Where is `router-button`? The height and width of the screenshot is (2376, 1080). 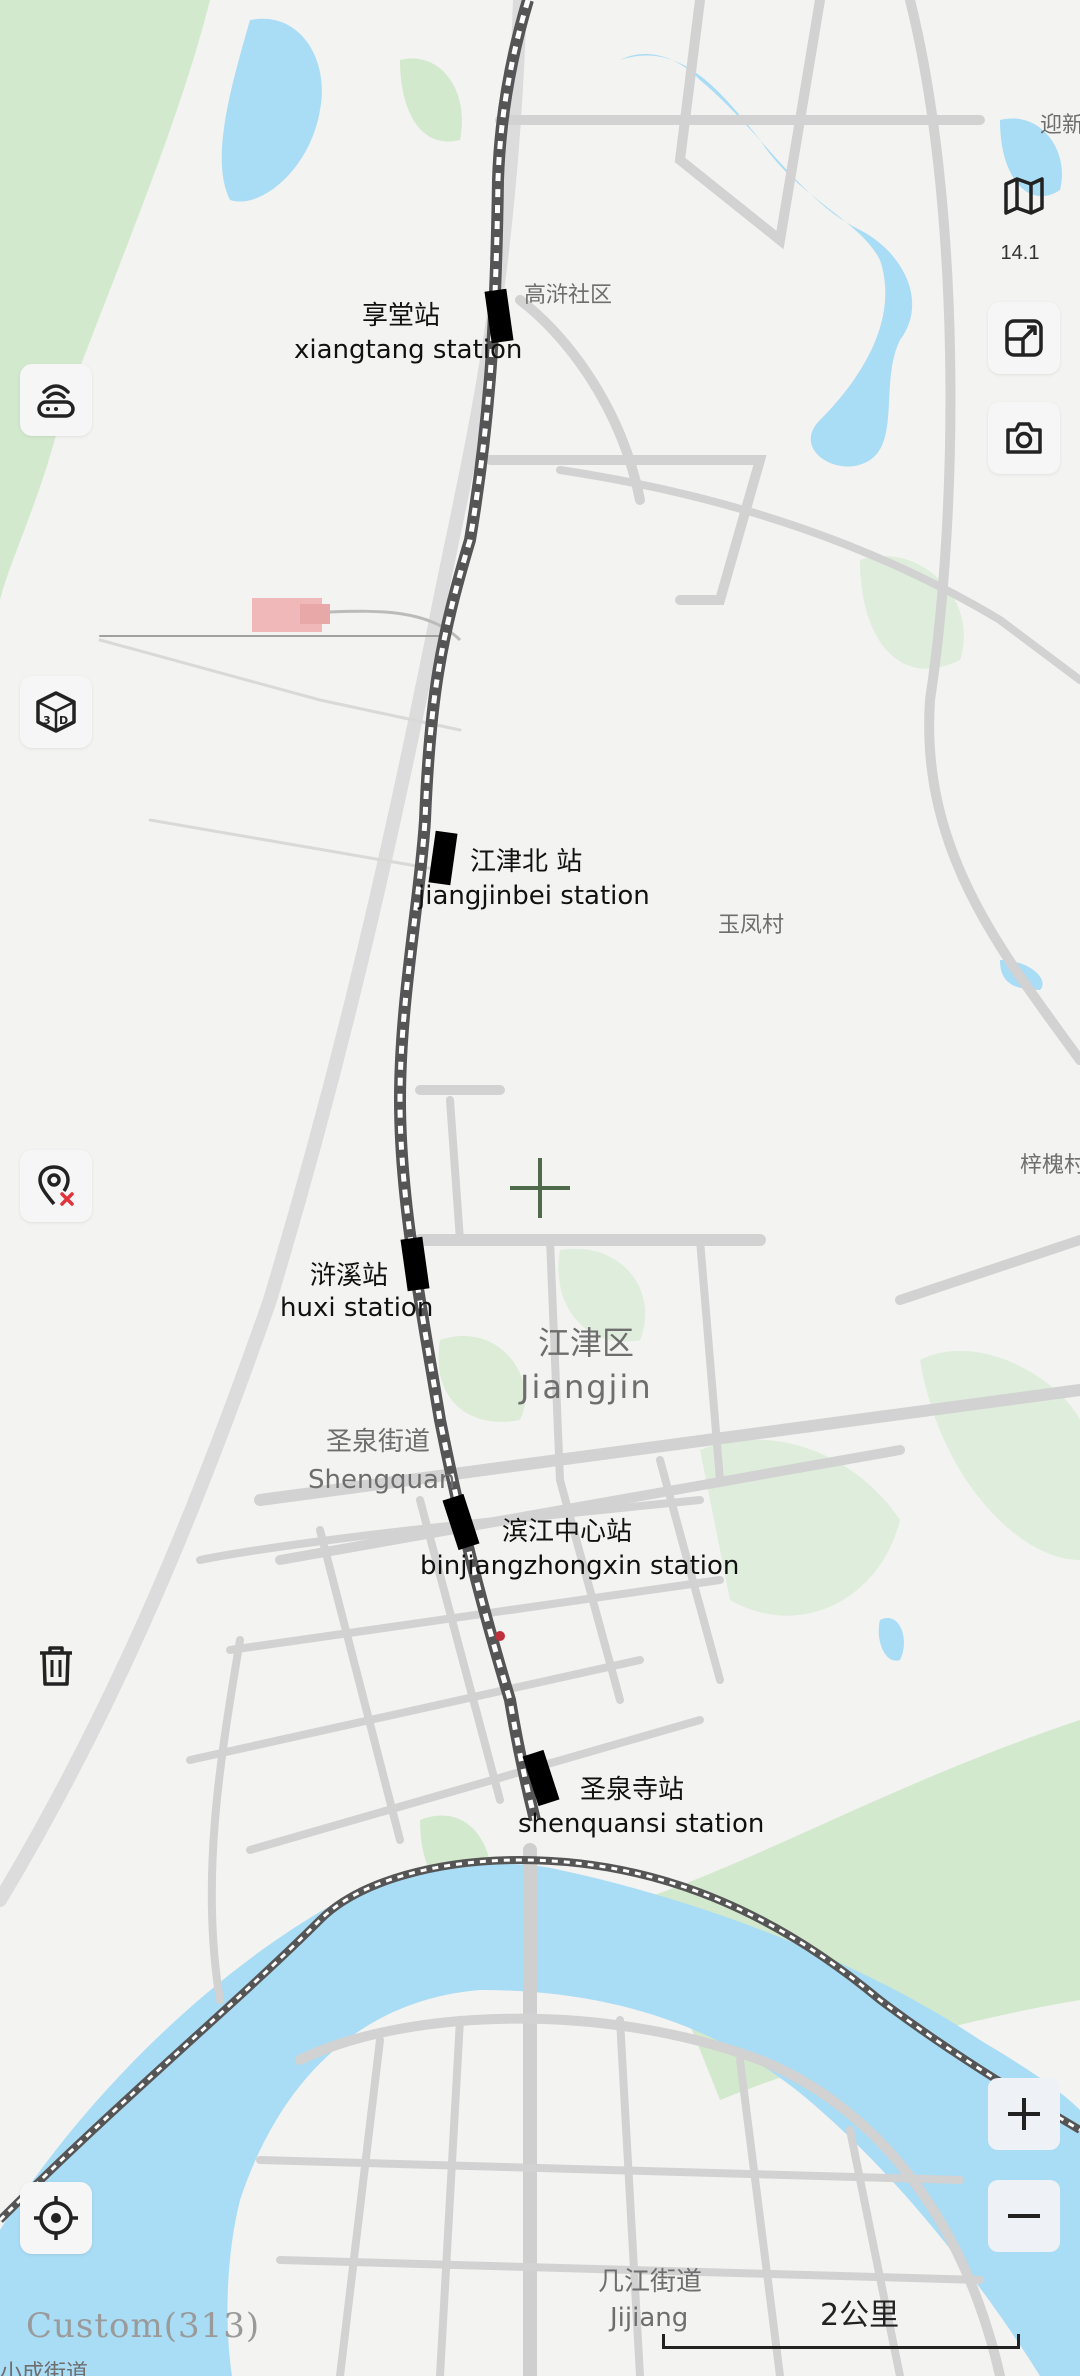 router-button is located at coordinates (56, 400).